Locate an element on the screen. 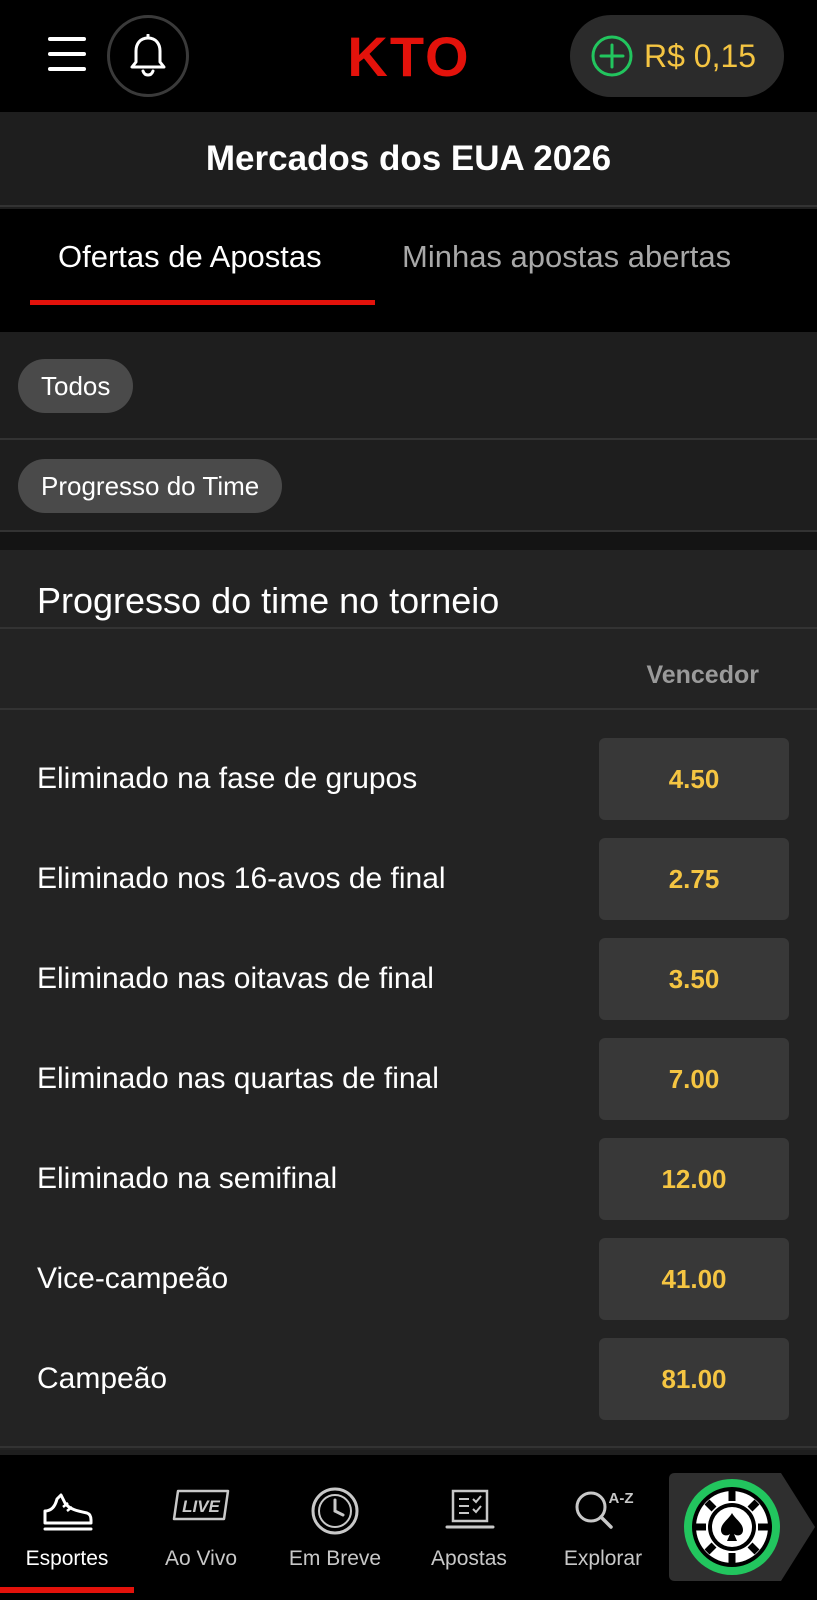 The width and height of the screenshot is (817, 1600). notifications-bell-icon is located at coordinates (148, 56).